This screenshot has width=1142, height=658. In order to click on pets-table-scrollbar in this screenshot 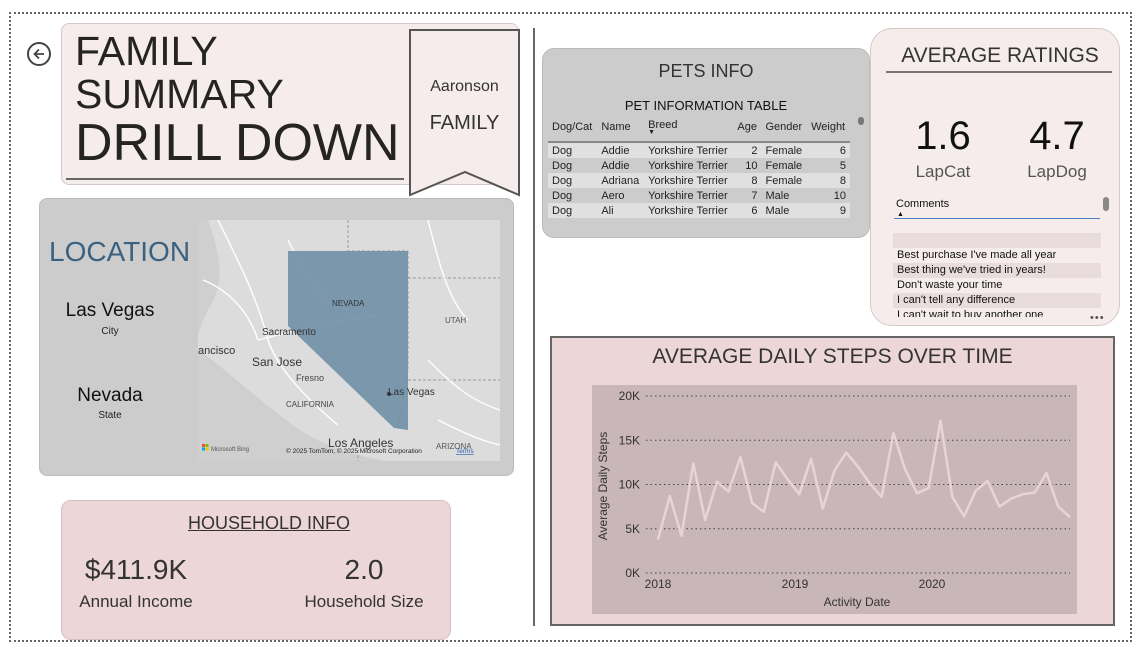, I will do `click(861, 121)`.